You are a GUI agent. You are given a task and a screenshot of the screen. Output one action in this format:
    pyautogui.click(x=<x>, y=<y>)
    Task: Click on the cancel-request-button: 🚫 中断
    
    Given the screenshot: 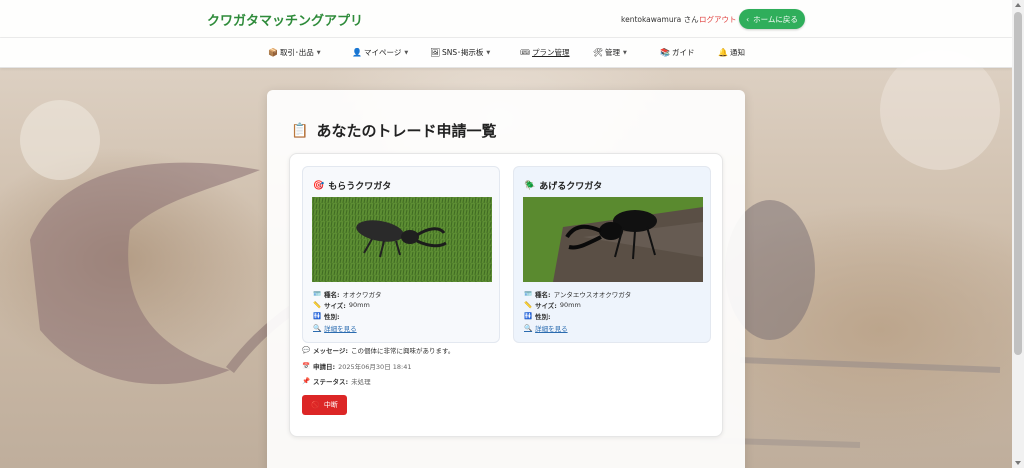 What is the action you would take?
    pyautogui.click(x=324, y=405)
    